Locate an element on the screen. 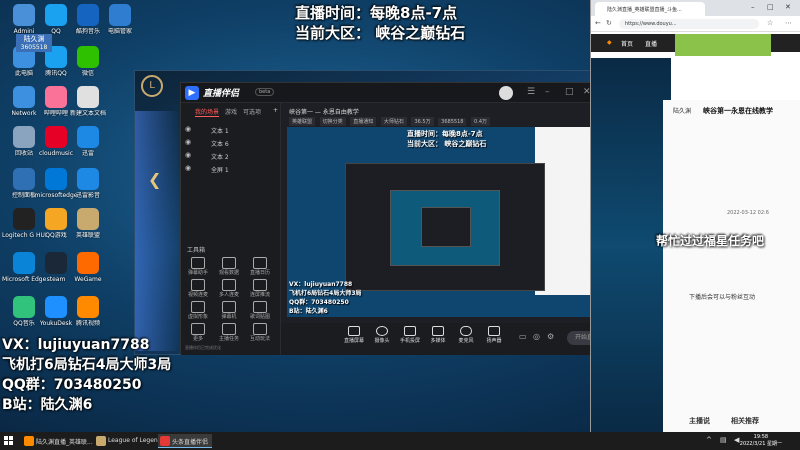 Image resolution: width=800 pixels, height=450 pixels. tool-button: 视频连麦 is located at coordinates (198, 288).